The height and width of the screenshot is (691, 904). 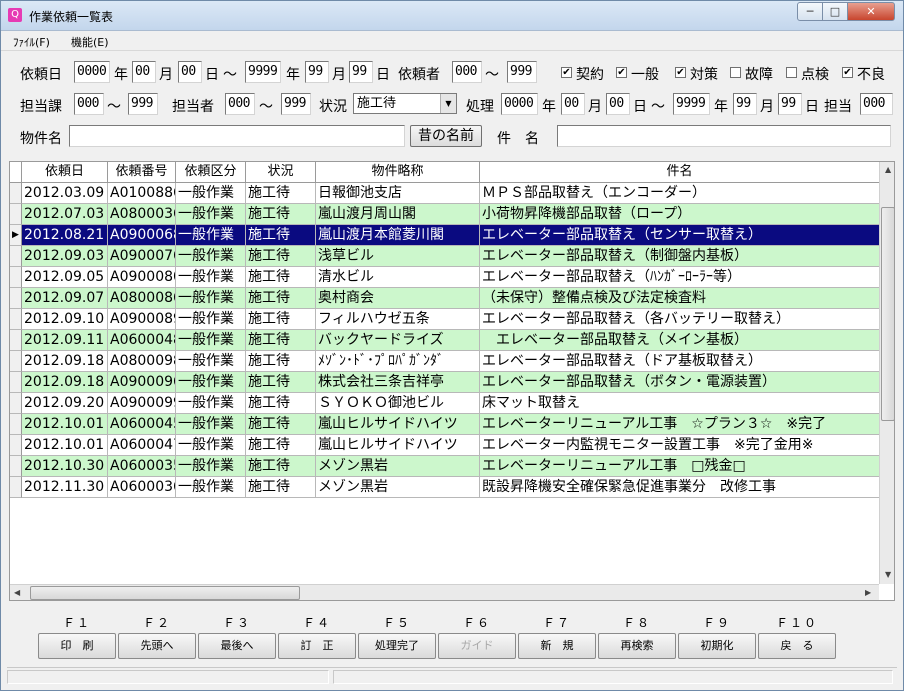 I want to click on cell-number: A0900076, so click(x=142, y=256).